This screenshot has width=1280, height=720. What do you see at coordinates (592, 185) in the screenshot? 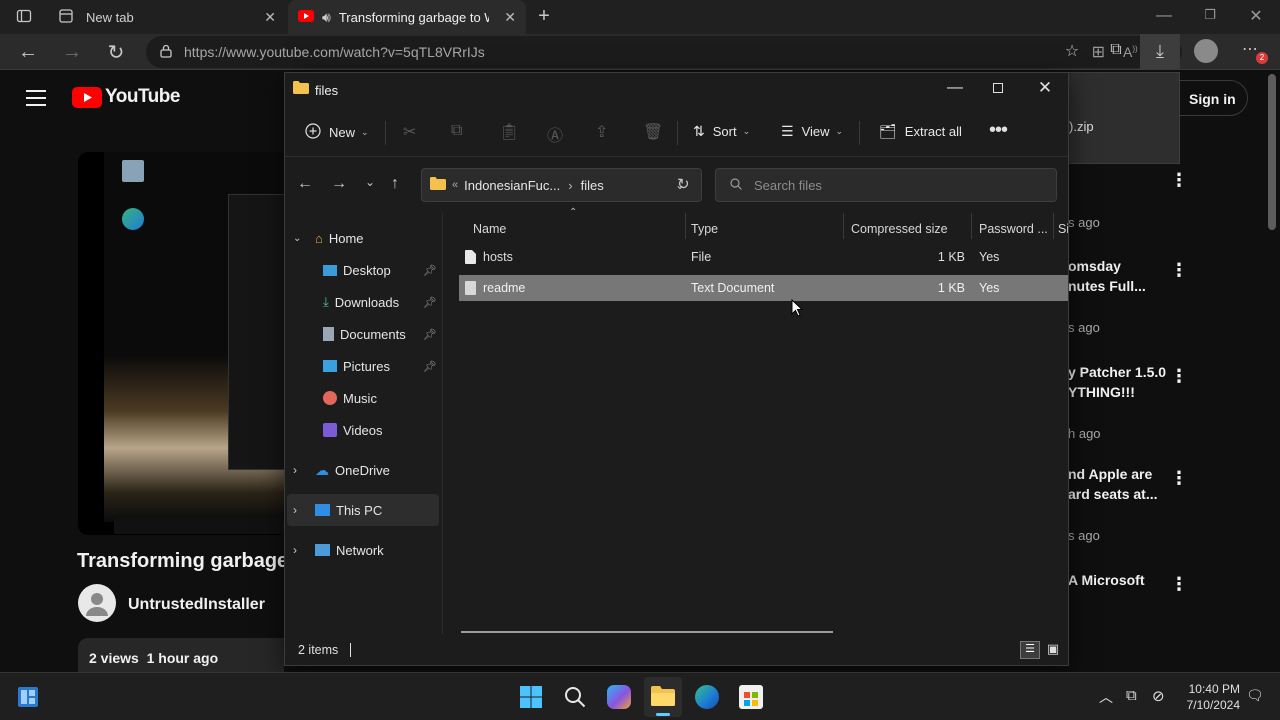
I see `breadcrumb-current: files` at bounding box center [592, 185].